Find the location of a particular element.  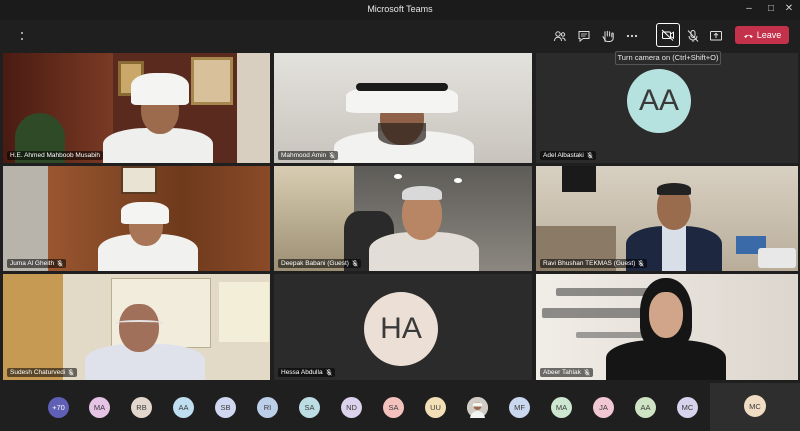

beard is located at coordinates (402, 134).